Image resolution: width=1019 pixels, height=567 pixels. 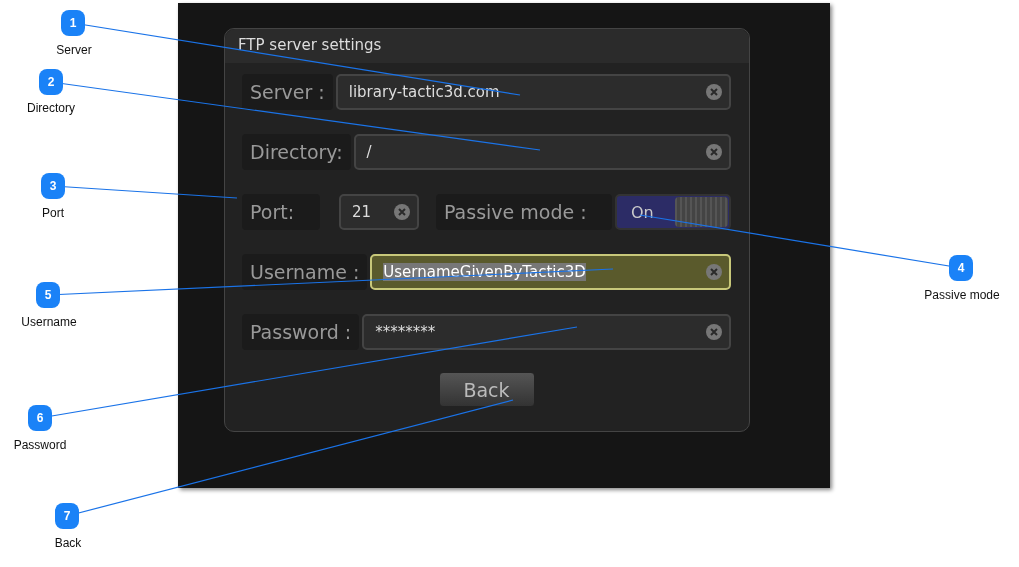 I want to click on callout-number: 6, so click(x=40, y=418).